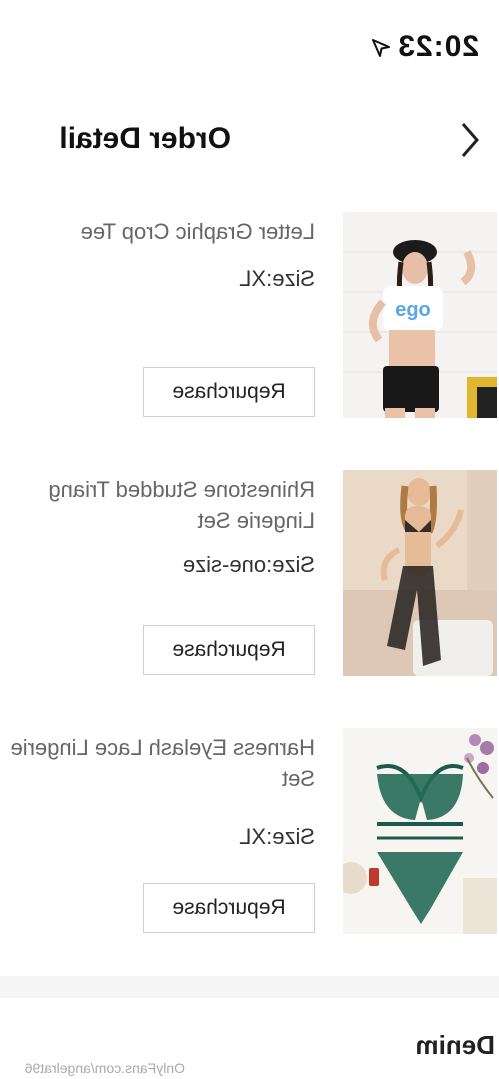 This screenshot has height=1079, width=499. What do you see at coordinates (248, 564) in the screenshot?
I see `product-size: Size:one-size` at bounding box center [248, 564].